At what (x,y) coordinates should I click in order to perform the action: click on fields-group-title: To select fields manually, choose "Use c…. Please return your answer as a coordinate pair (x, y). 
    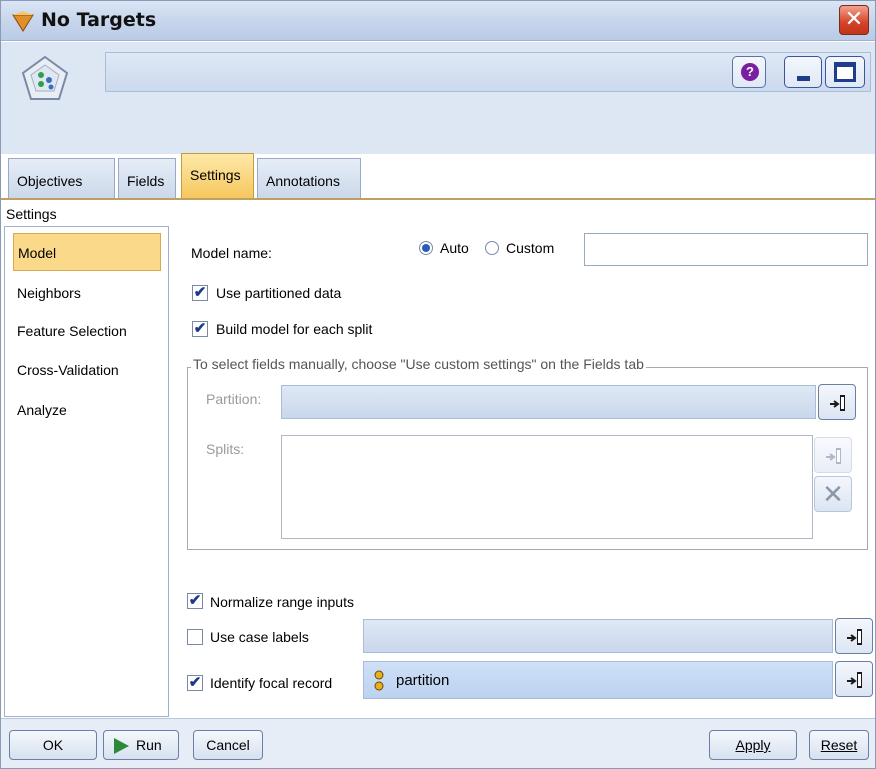
    Looking at the image, I should click on (418, 364).